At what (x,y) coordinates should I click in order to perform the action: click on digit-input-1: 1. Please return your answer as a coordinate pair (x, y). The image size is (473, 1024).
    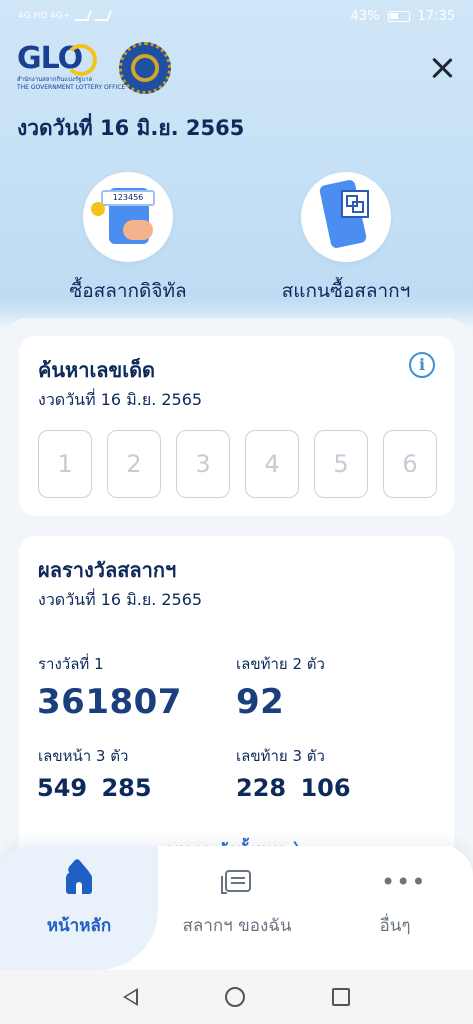
    Looking at the image, I should click on (65, 464).